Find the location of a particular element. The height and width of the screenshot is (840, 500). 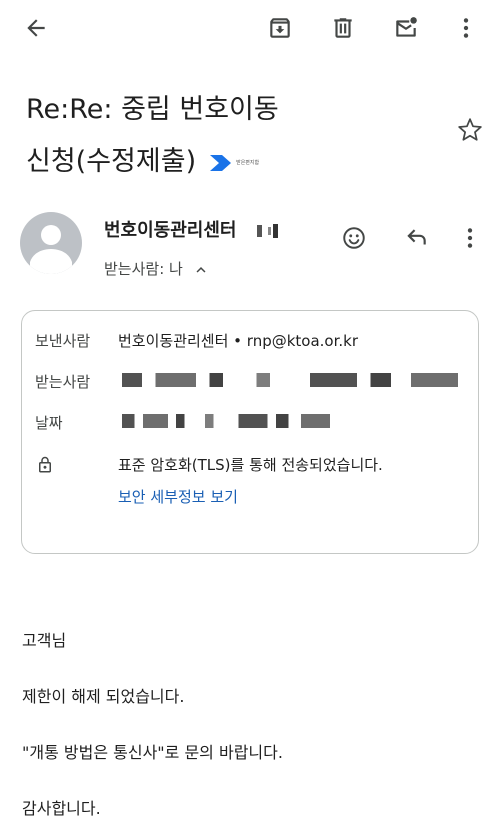

body-closing: 감사합니다. is located at coordinates (61, 808).